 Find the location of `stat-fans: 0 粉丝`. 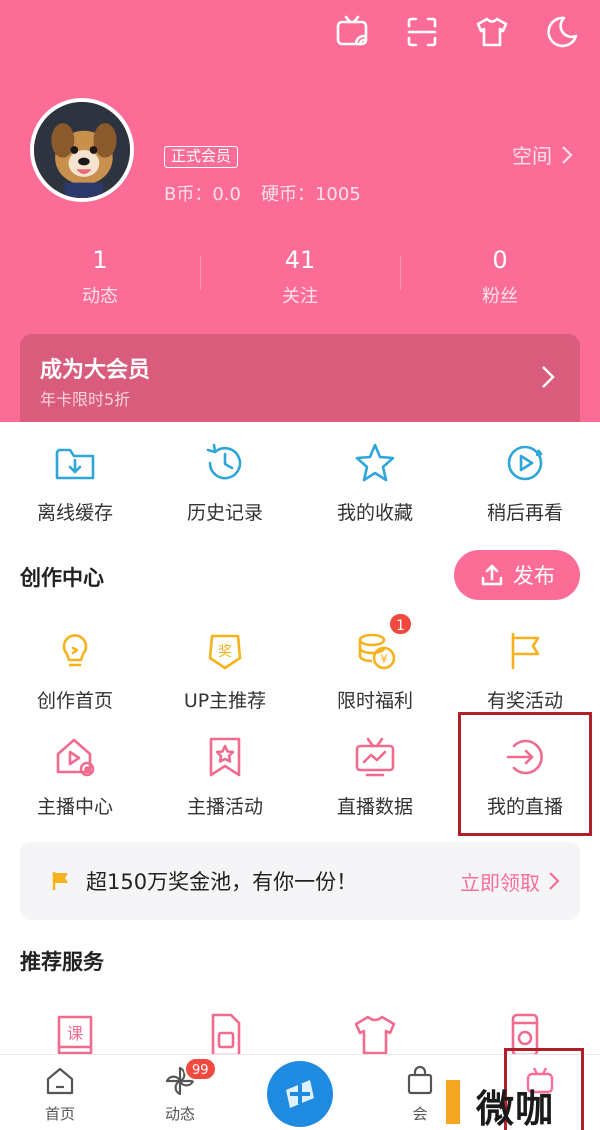

stat-fans: 0 粉丝 is located at coordinates (500, 279).